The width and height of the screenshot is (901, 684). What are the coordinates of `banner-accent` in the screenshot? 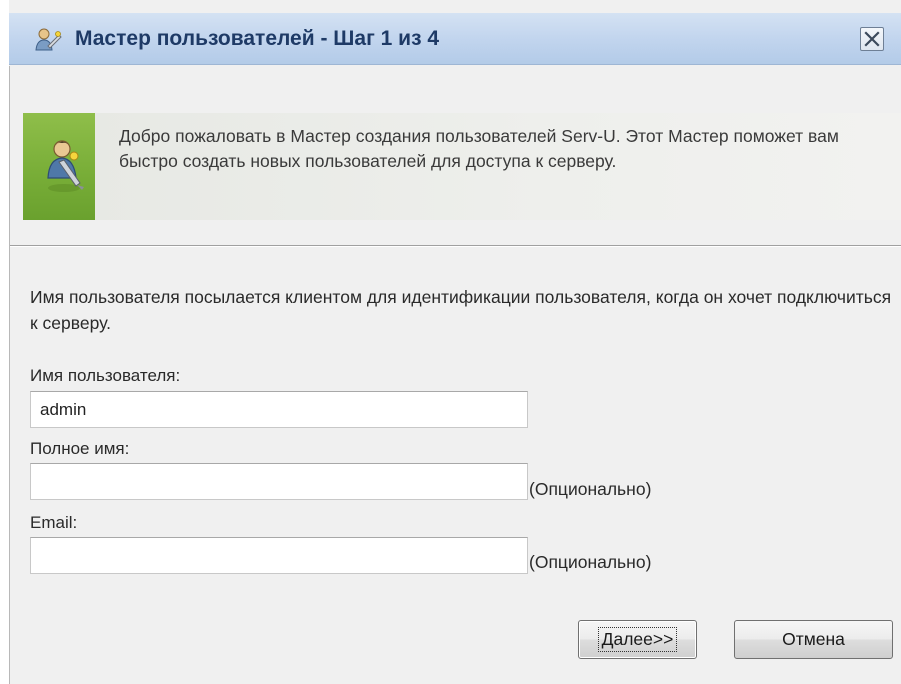 It's located at (59, 166).